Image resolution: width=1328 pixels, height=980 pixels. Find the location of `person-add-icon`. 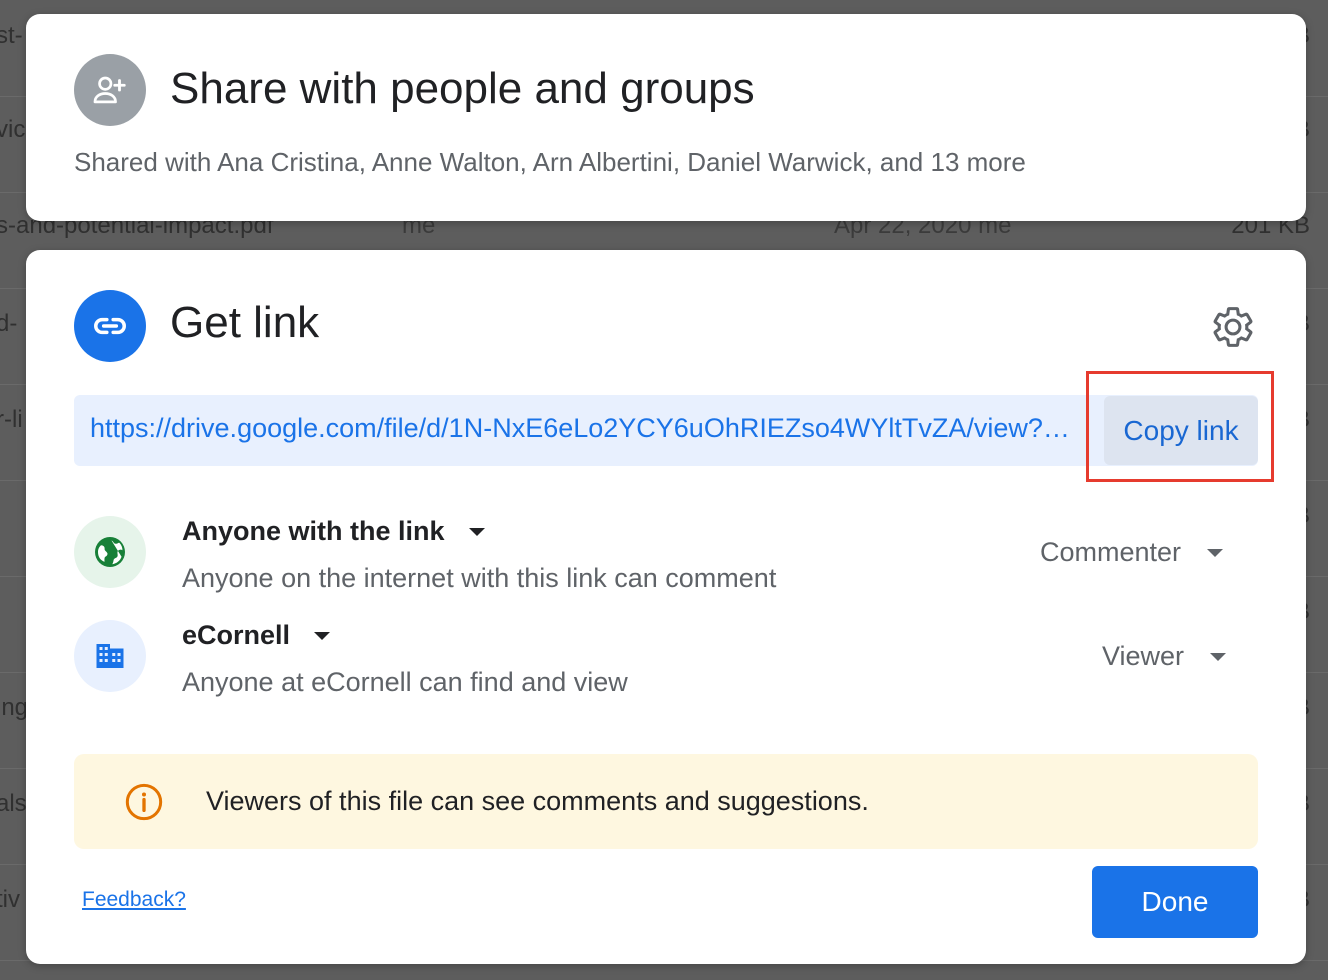

person-add-icon is located at coordinates (110, 90).